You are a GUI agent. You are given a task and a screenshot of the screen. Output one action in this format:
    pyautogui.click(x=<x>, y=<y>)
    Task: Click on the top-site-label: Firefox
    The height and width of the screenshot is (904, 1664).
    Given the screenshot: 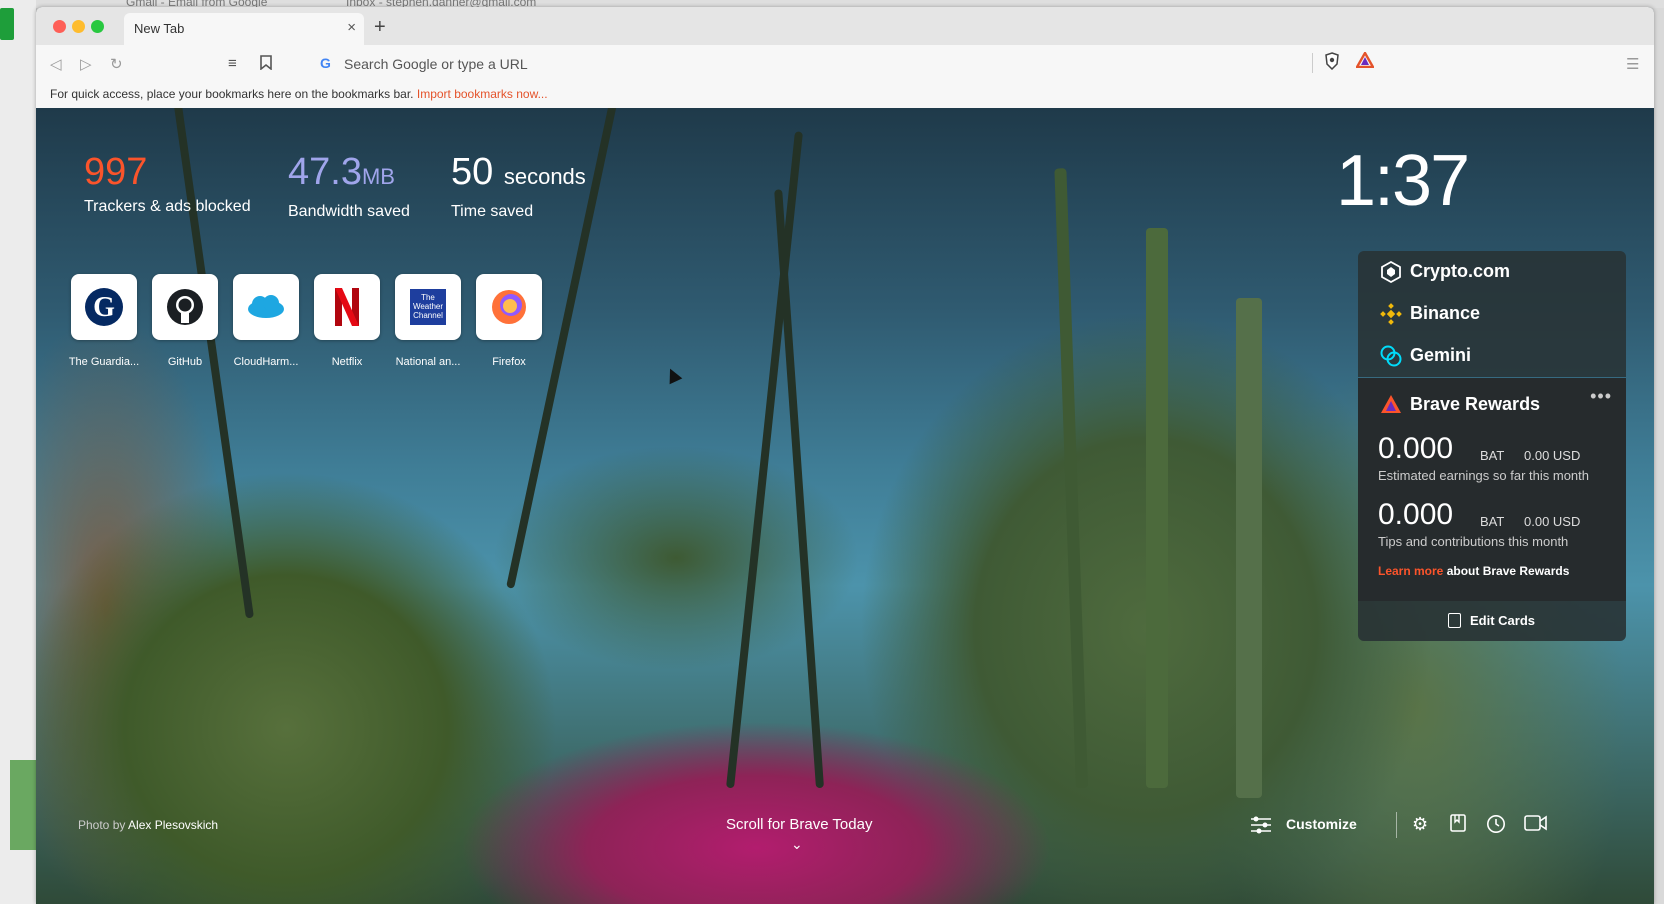 What is the action you would take?
    pyautogui.click(x=509, y=362)
    